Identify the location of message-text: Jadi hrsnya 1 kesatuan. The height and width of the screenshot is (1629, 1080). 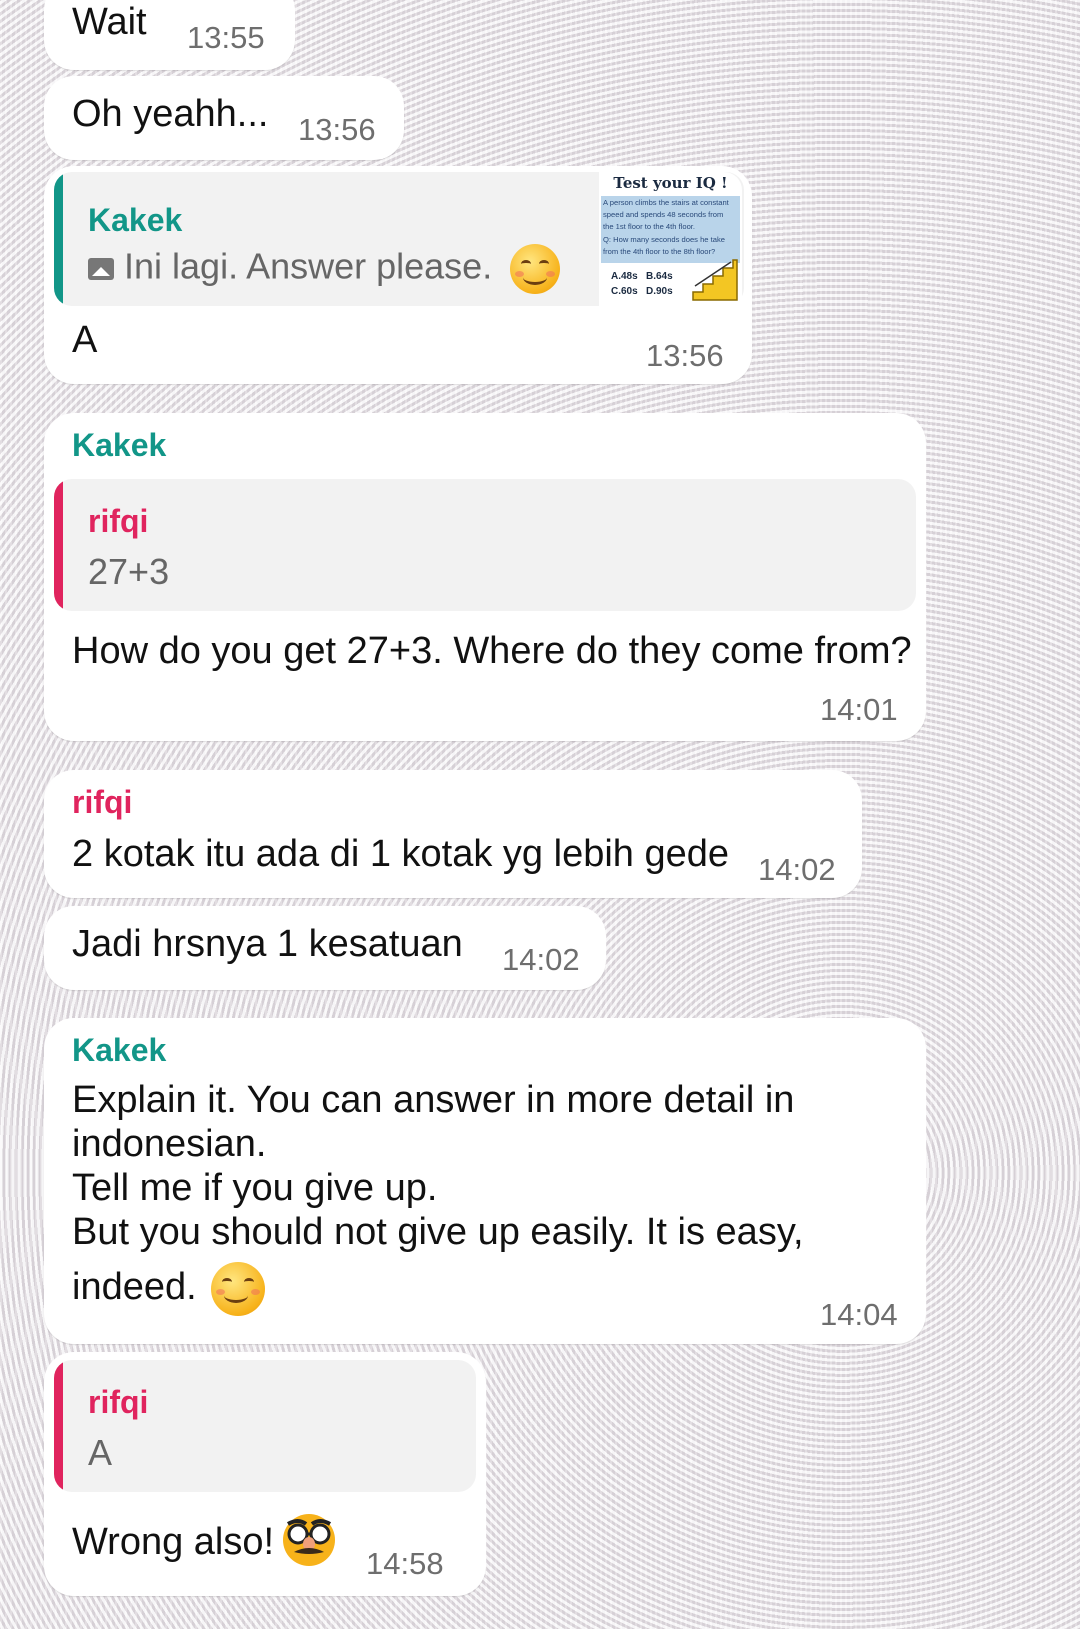
(267, 944).